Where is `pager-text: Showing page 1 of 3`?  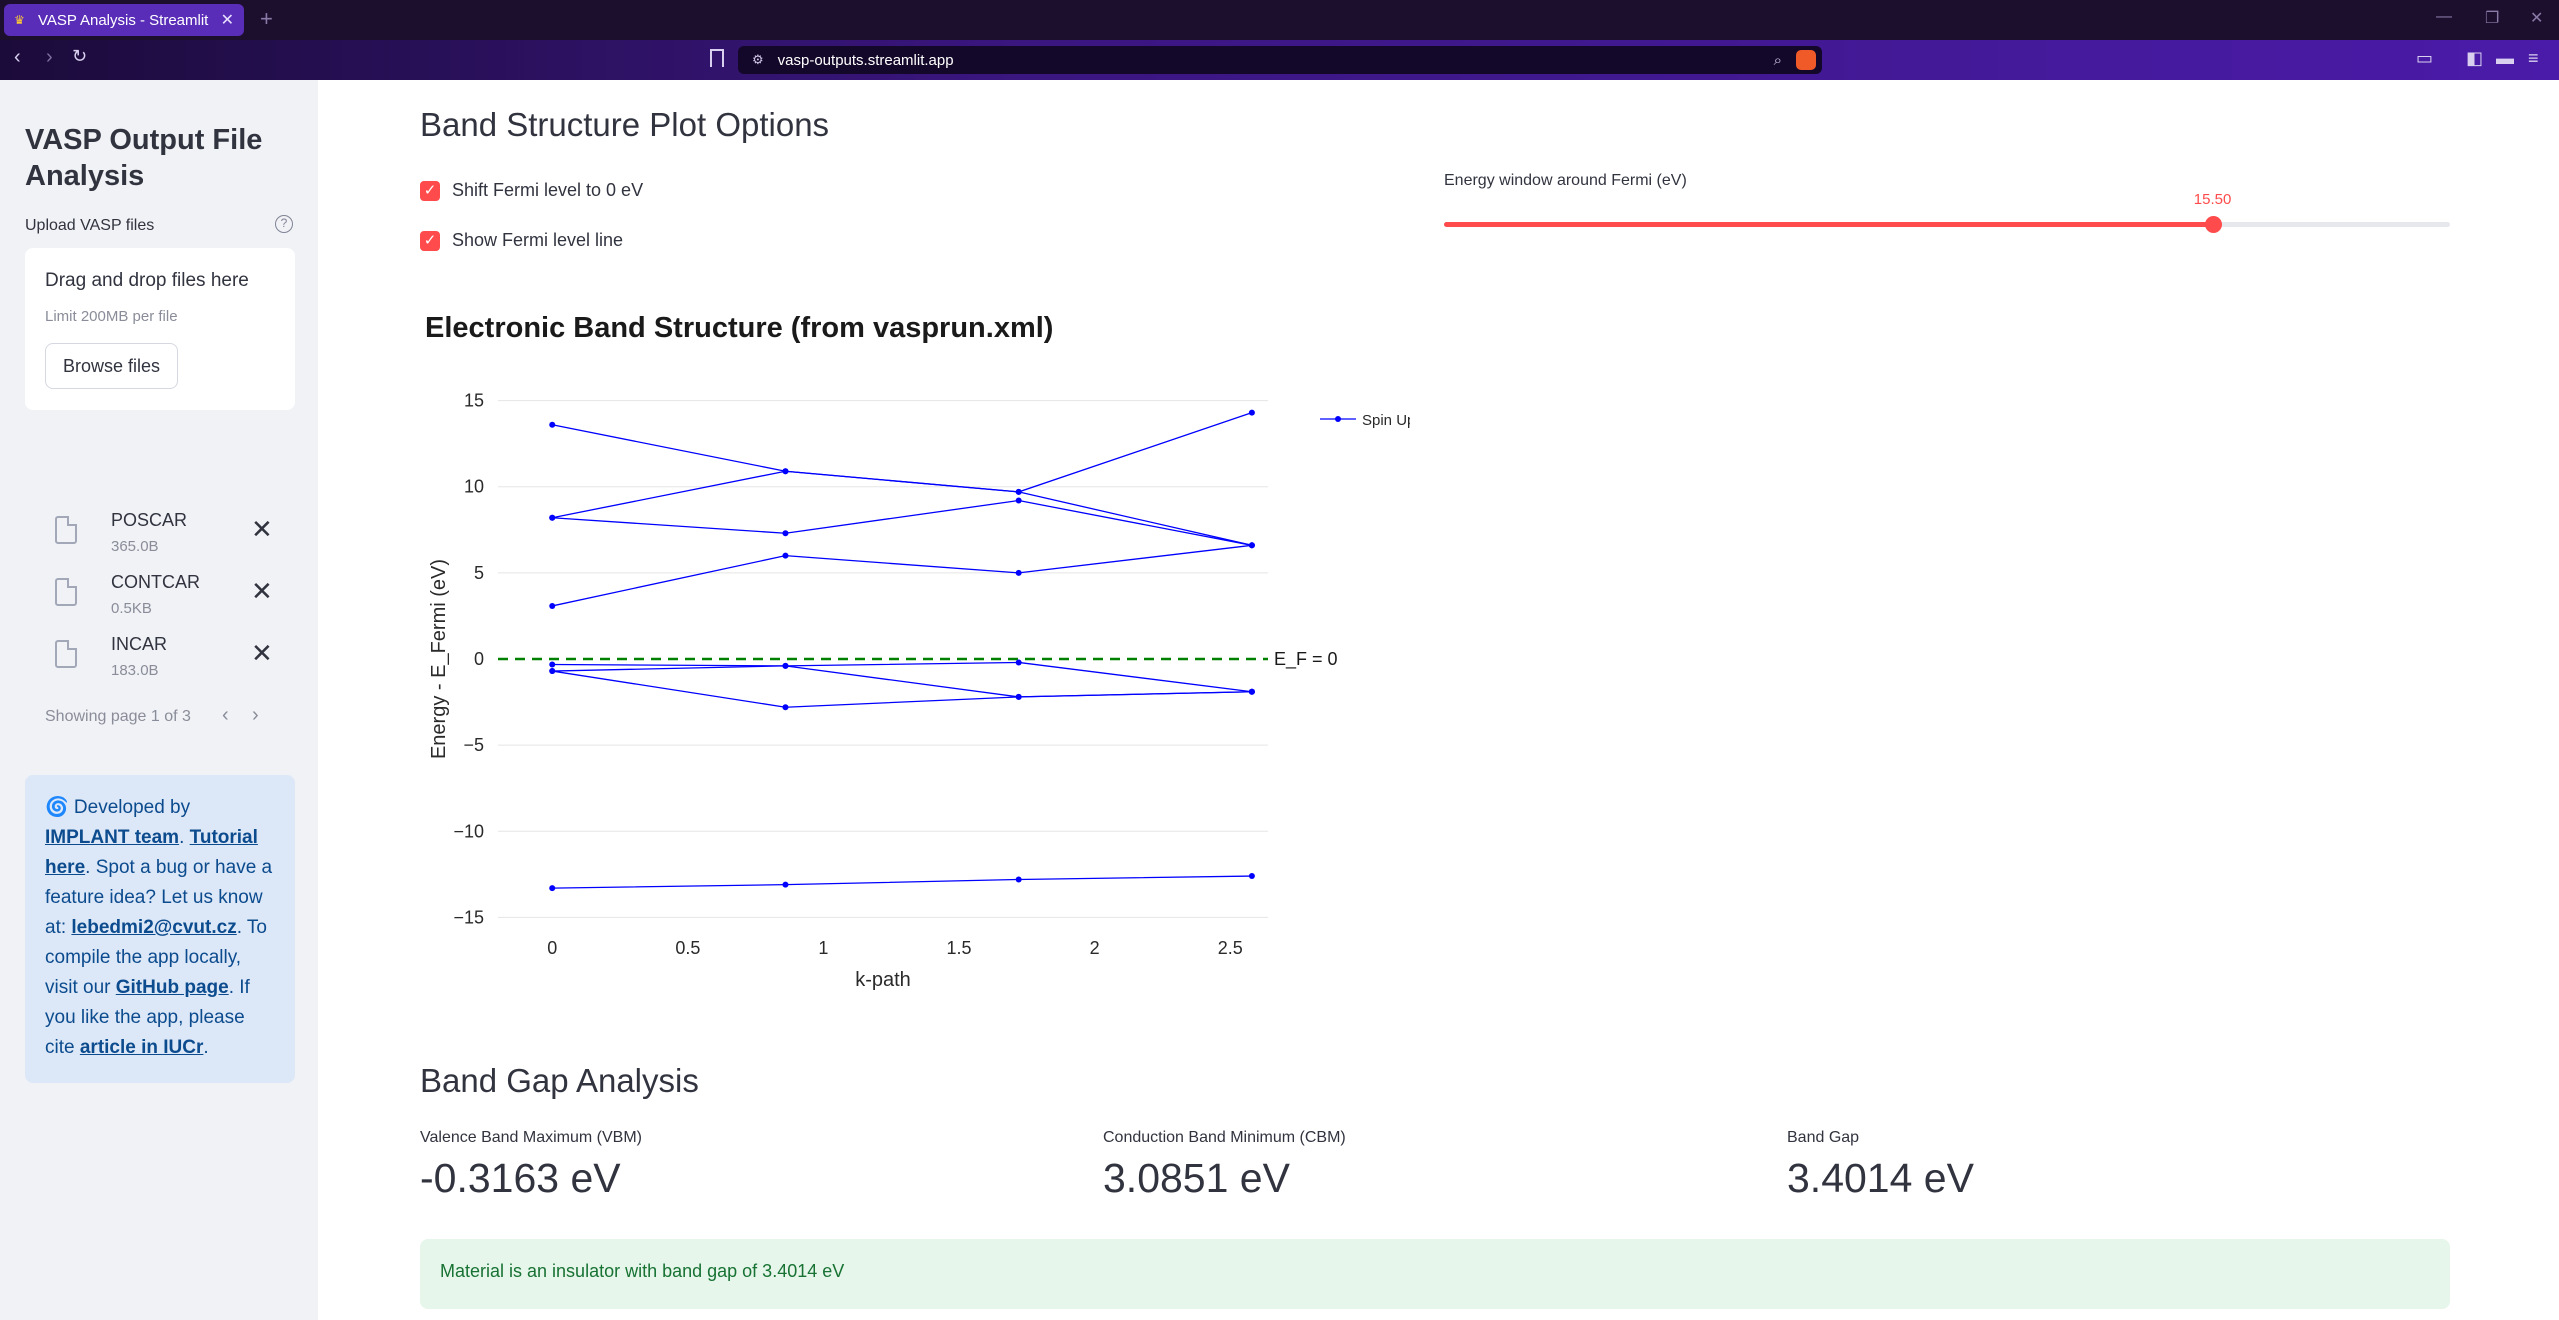
pager-text: Showing page 1 of 3 is located at coordinates (118, 716).